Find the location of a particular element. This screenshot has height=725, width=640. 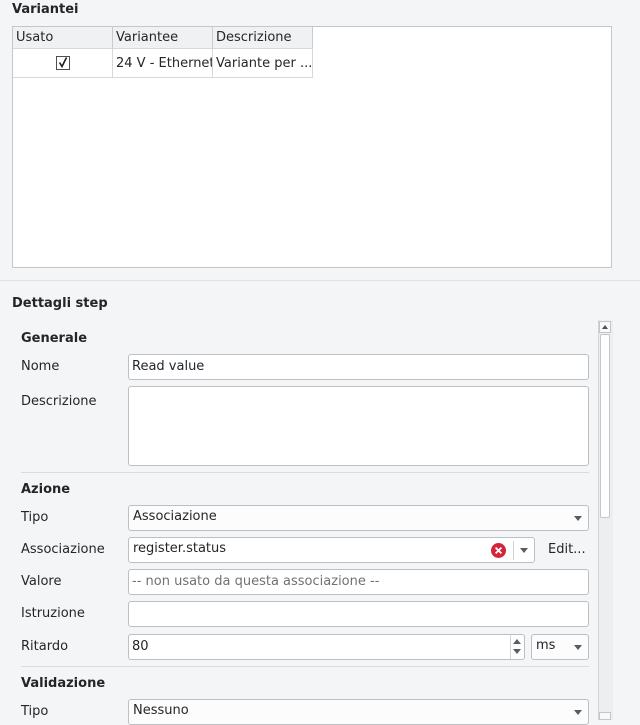

variant-cell: 24 V - Ethernet is located at coordinates (163, 63).